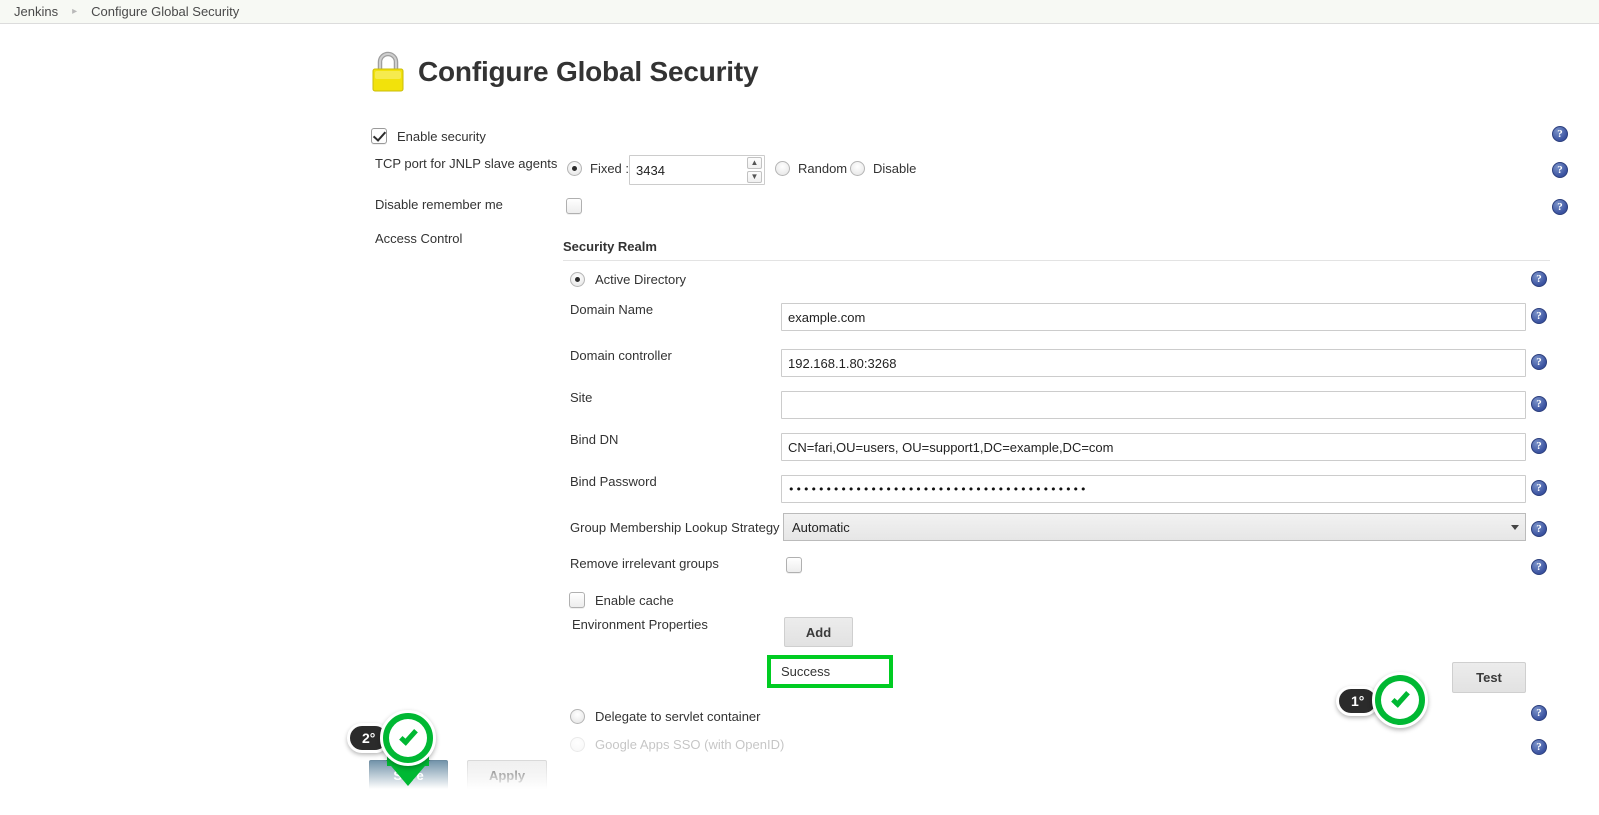  I want to click on apply-button: Apply, so click(507, 775).